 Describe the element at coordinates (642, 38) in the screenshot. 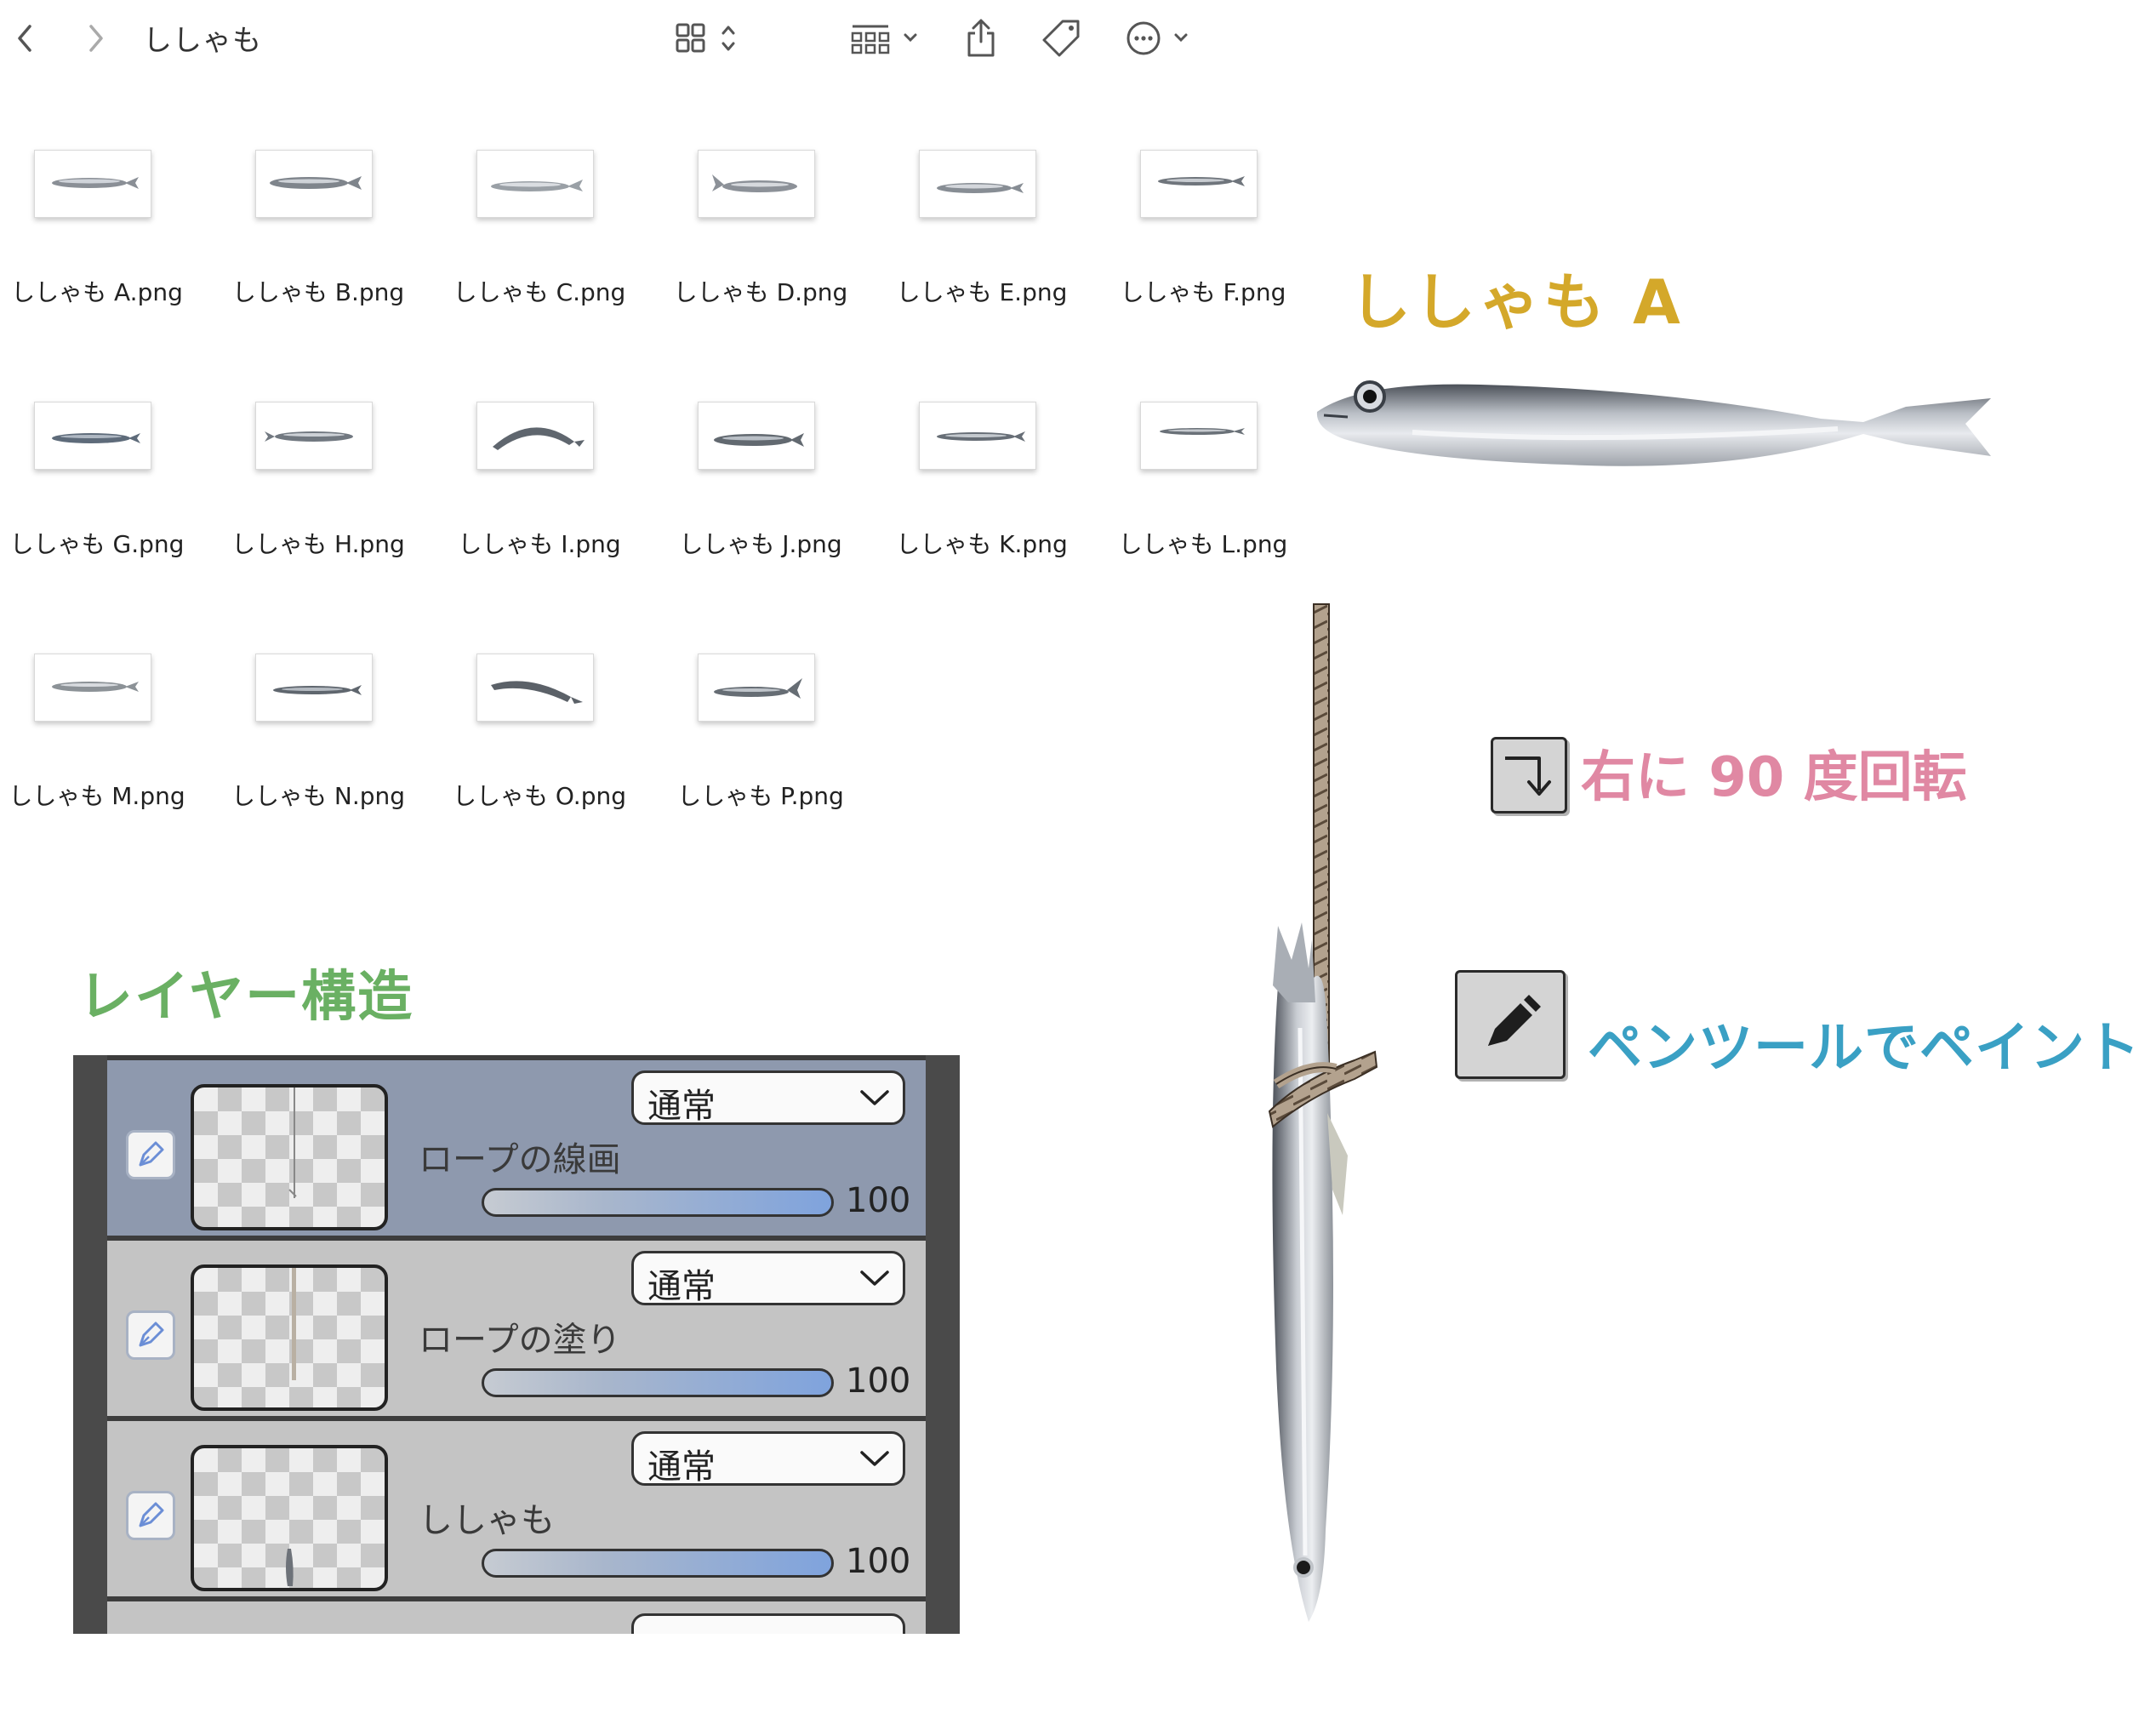

I see `finder-toolbar: ししゃも` at that location.